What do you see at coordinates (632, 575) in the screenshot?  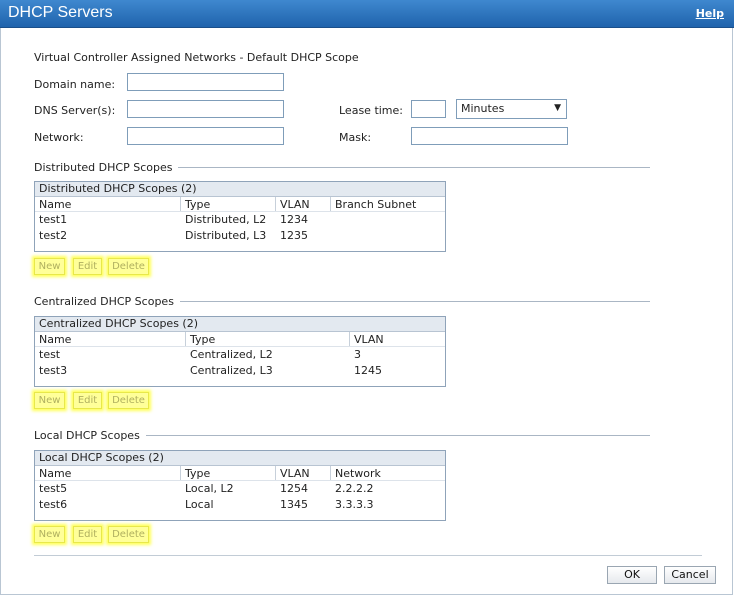 I see `ok-button: OK` at bounding box center [632, 575].